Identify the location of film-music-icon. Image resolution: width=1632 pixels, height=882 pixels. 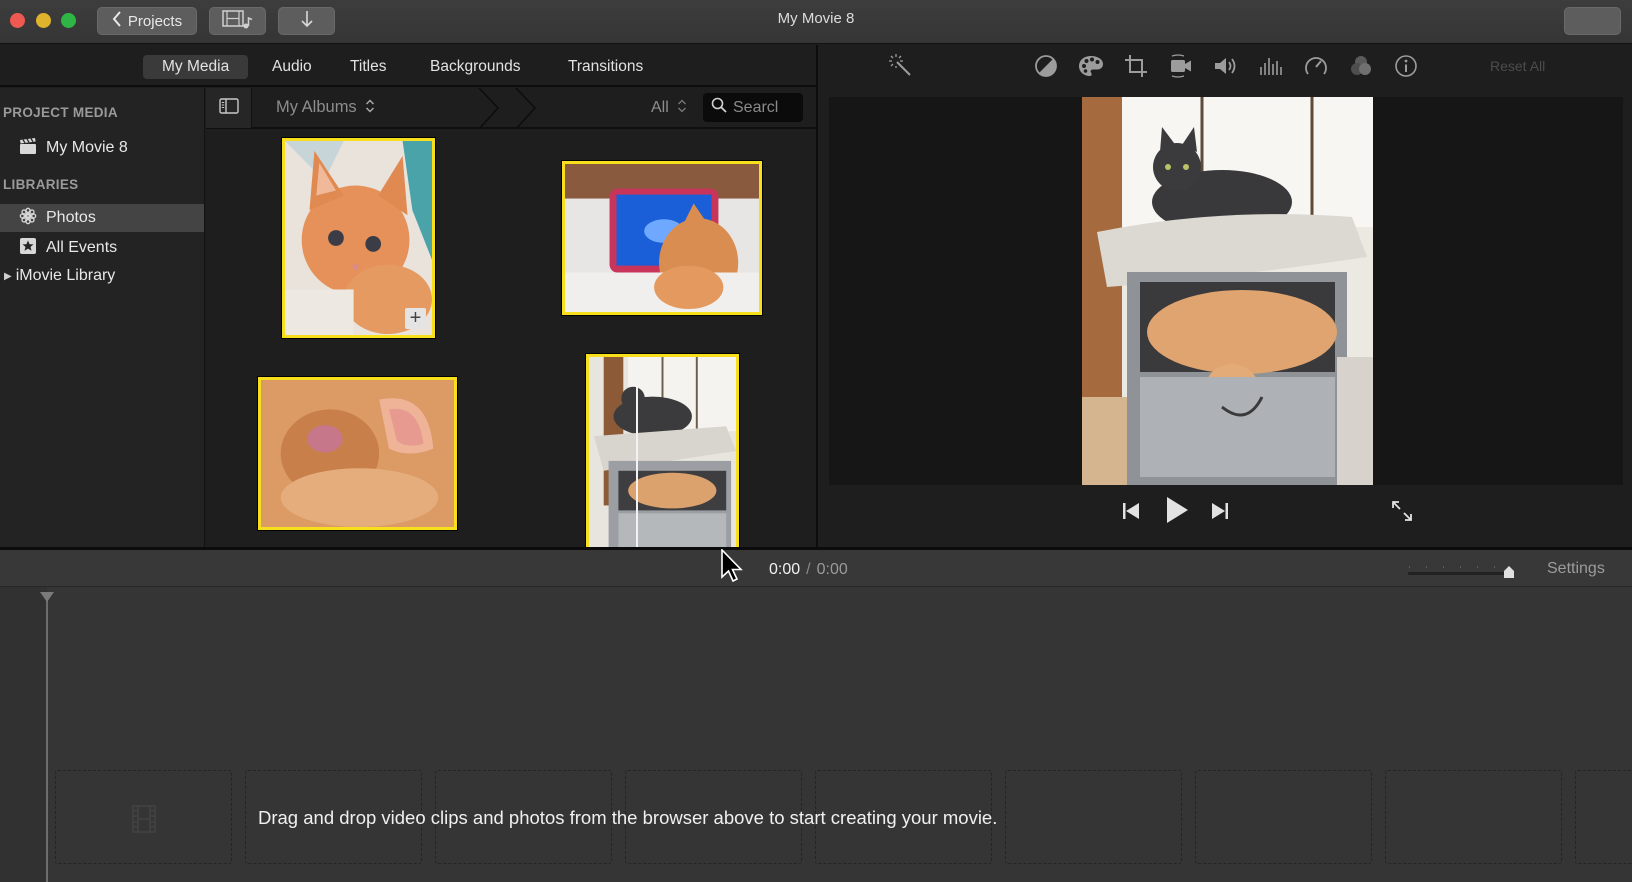
(237, 21).